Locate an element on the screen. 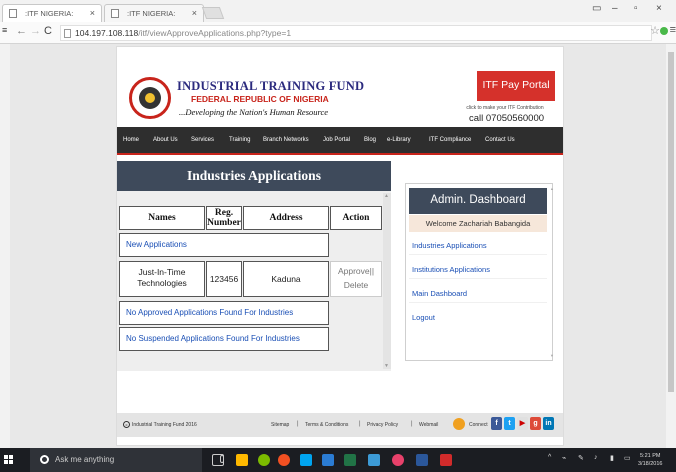 The image size is (676, 472). logout-link: Logout is located at coordinates (478, 317).